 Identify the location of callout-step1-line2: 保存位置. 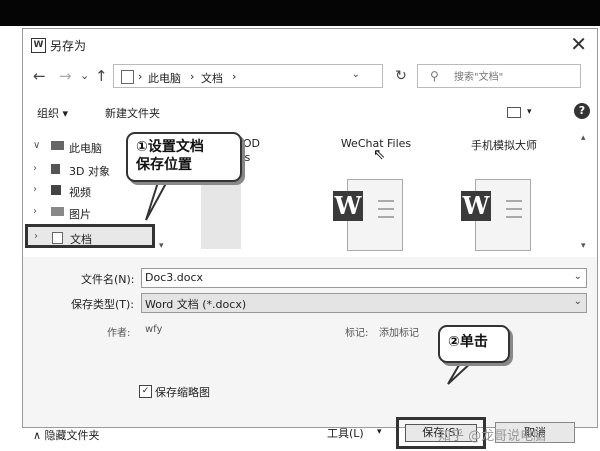
(164, 165).